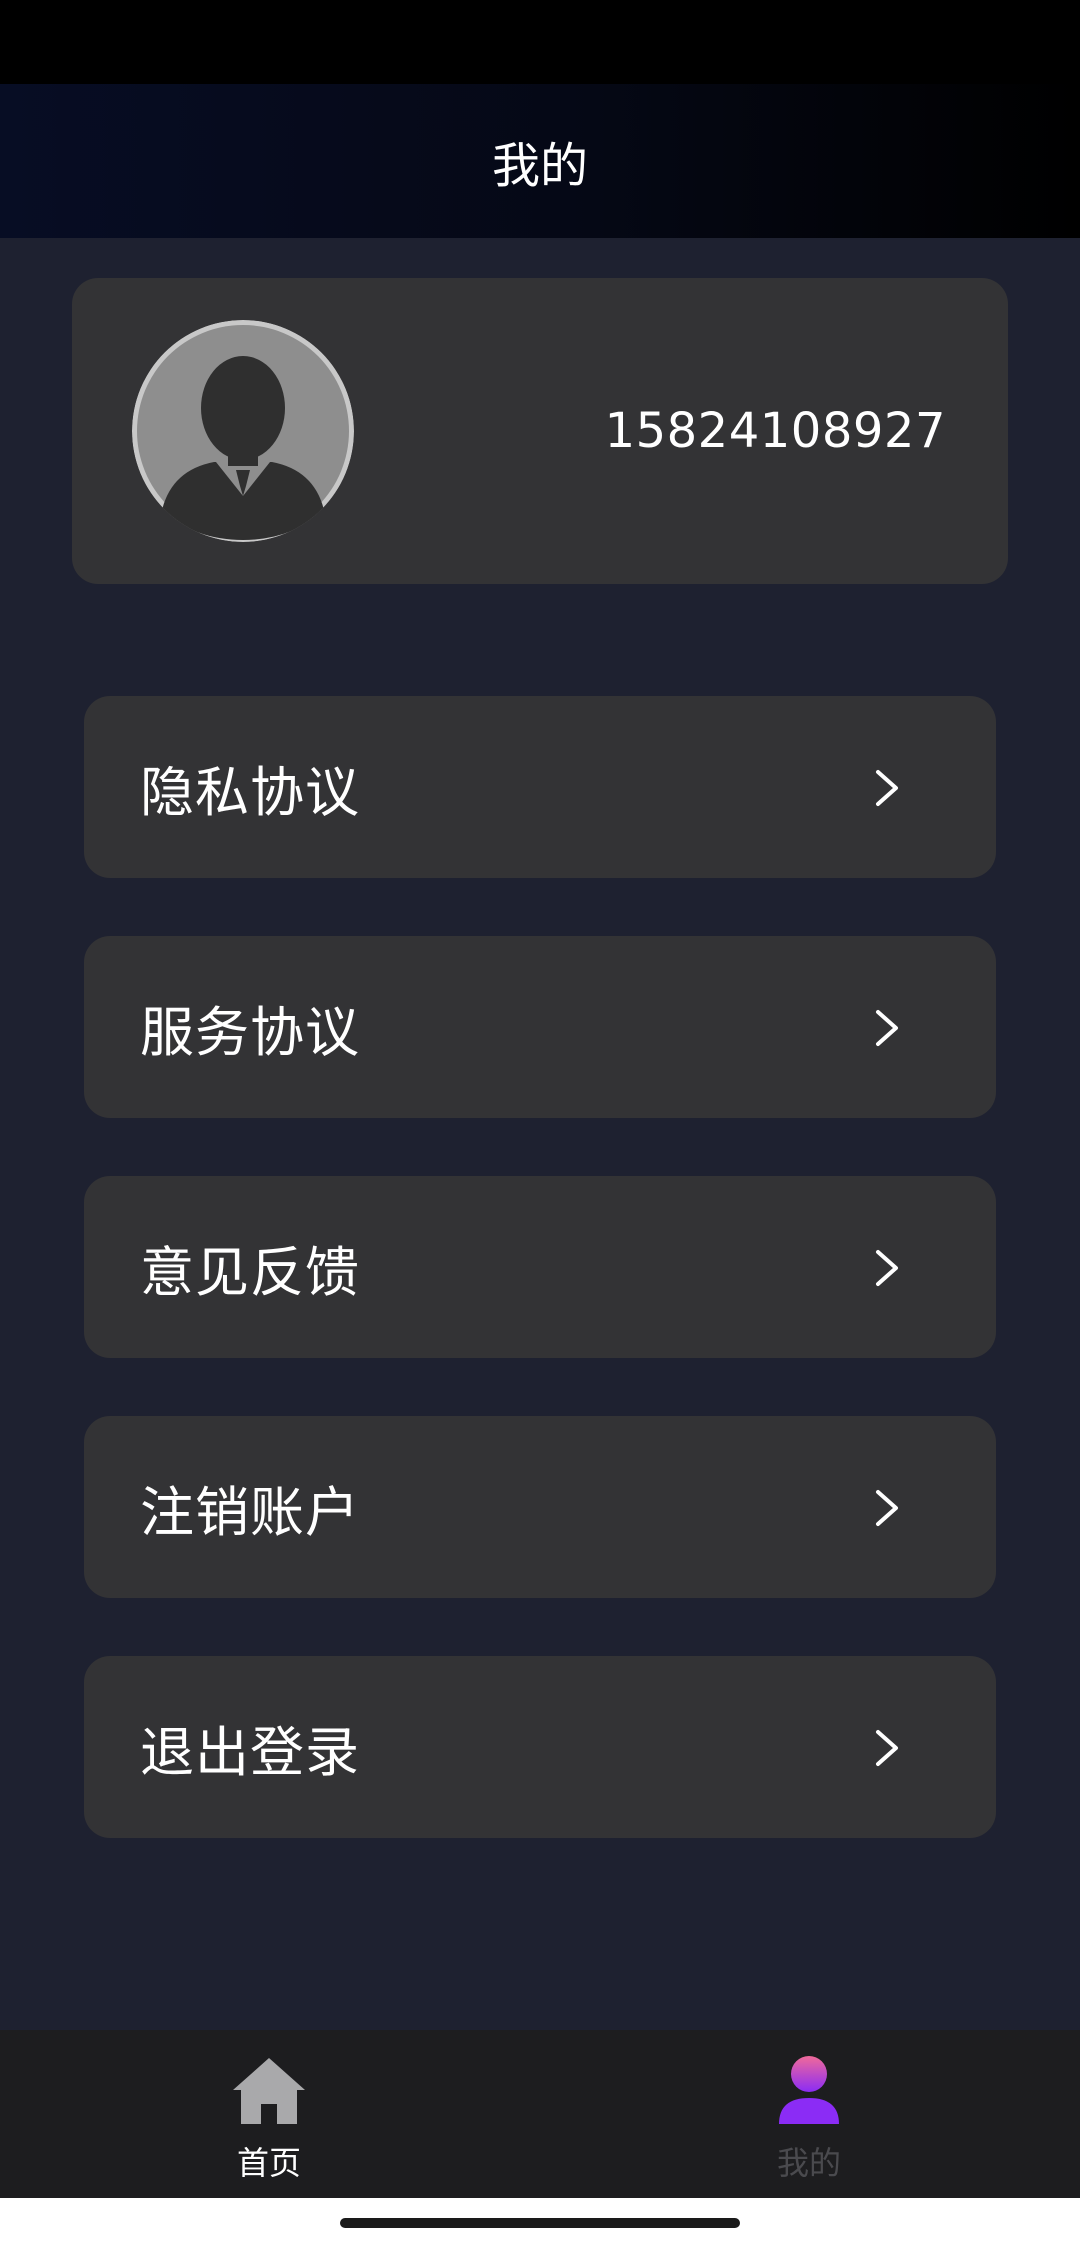 The image size is (1080, 2244). I want to click on menu-item-logout: 退出登录, so click(540, 1747).